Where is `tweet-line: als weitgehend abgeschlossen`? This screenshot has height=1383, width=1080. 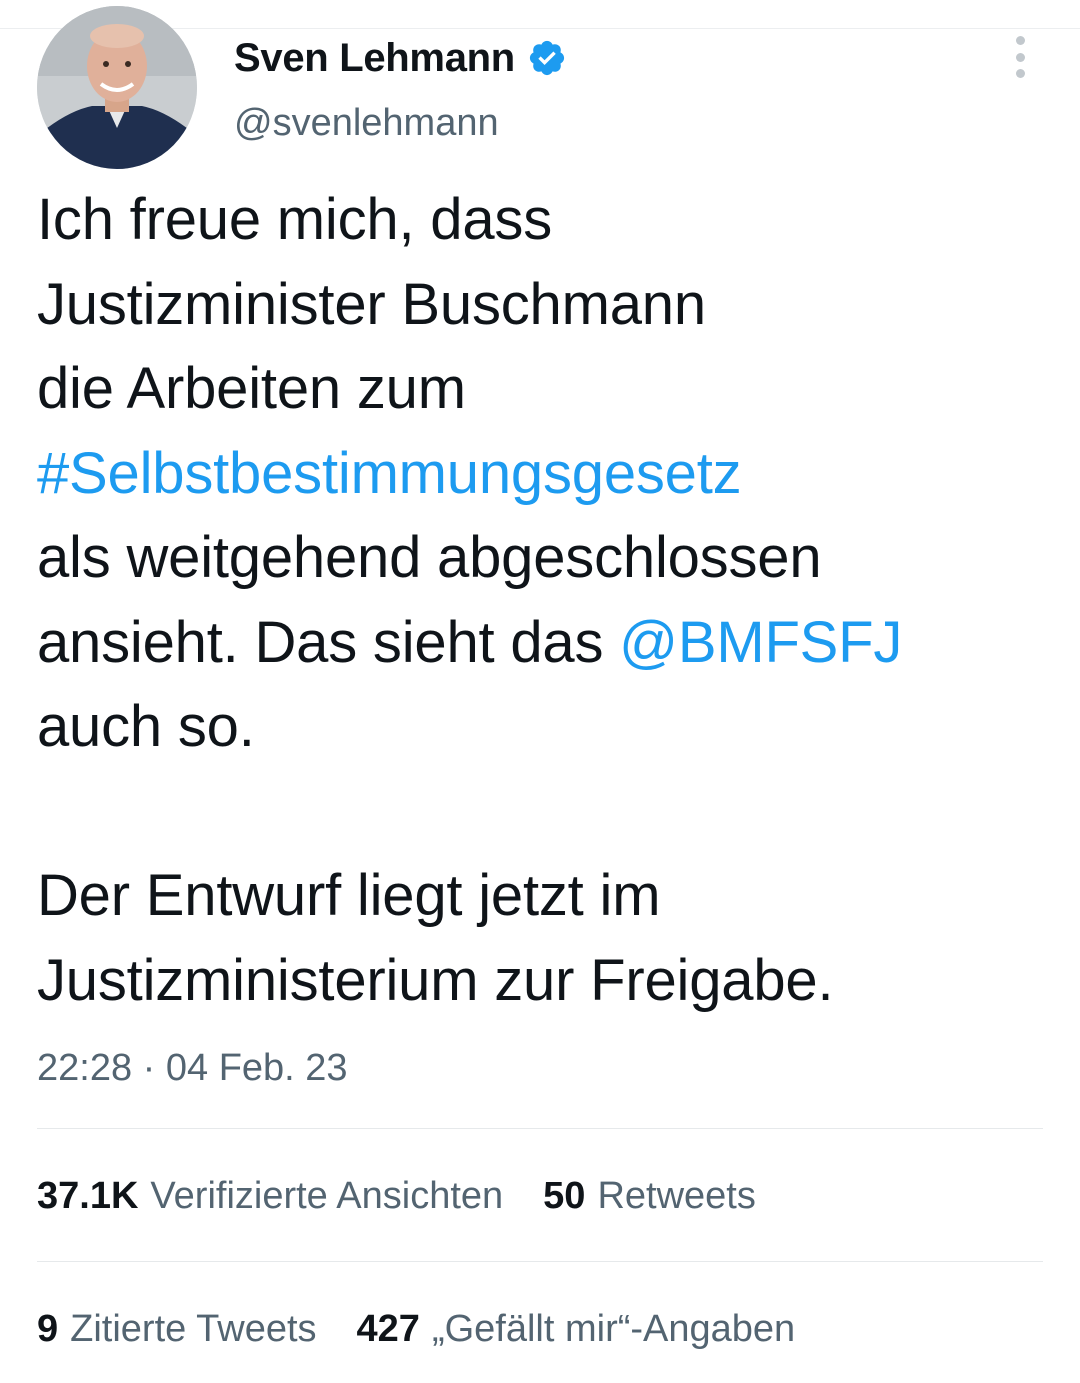 tweet-line: als weitgehend abgeschlossen is located at coordinates (429, 557).